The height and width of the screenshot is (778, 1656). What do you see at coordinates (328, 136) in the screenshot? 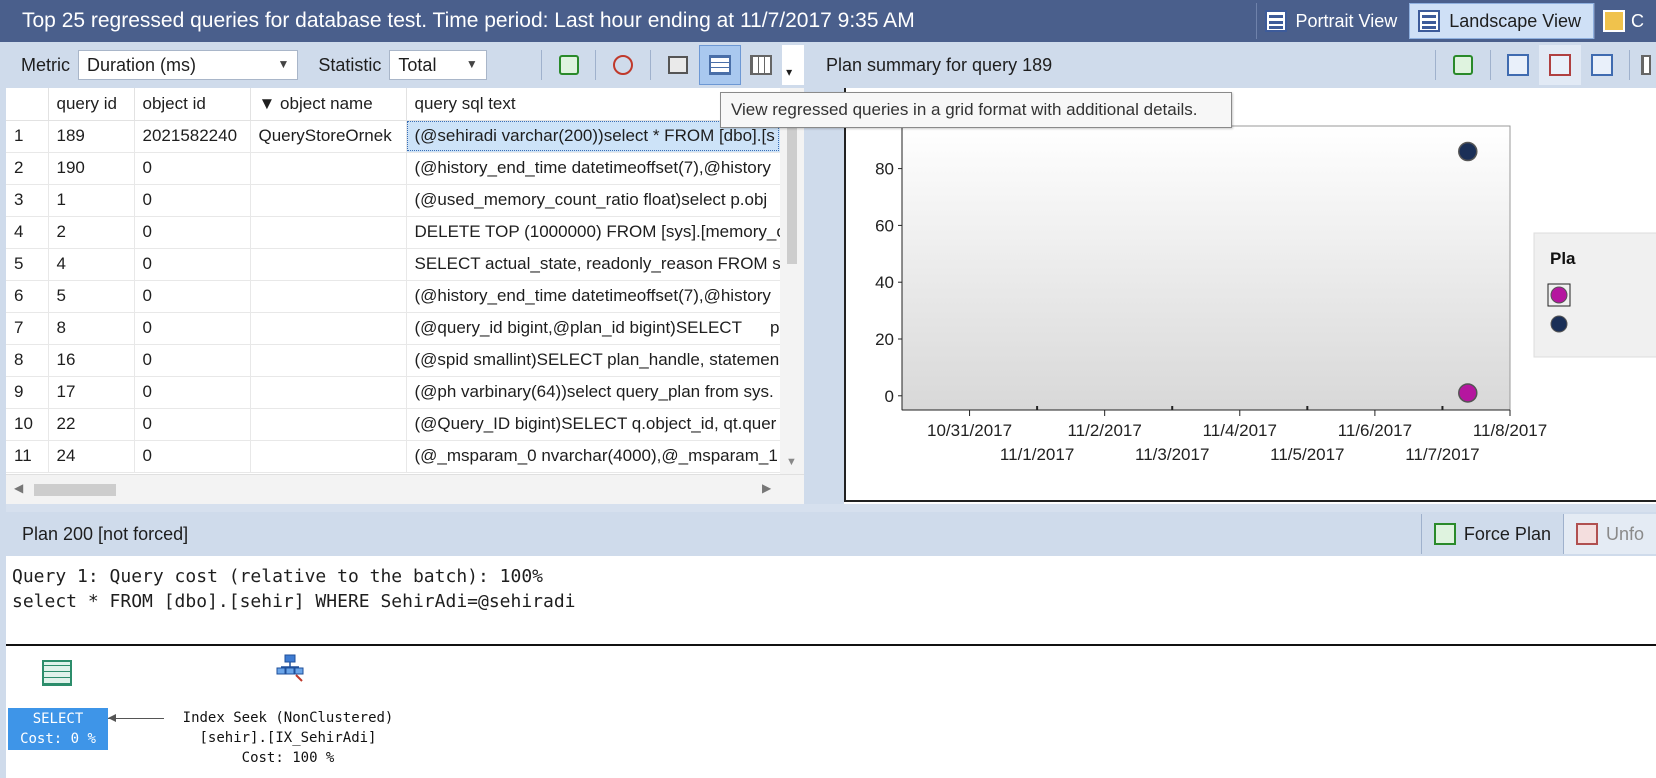
I see `object-name-cell: QueryStoreOrnek` at bounding box center [328, 136].